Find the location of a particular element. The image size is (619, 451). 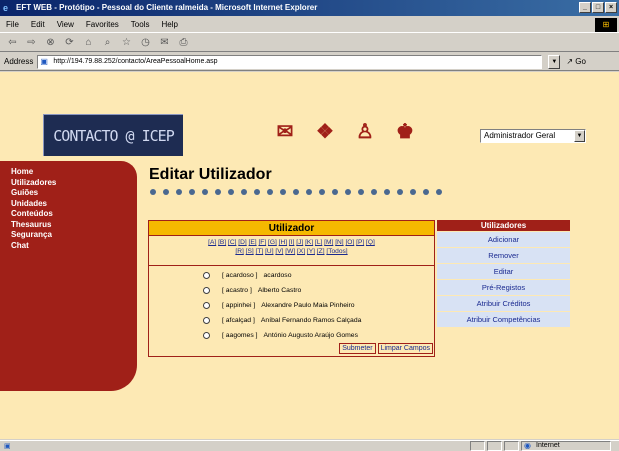

favorites-icon: ☆ is located at coordinates (126, 42).